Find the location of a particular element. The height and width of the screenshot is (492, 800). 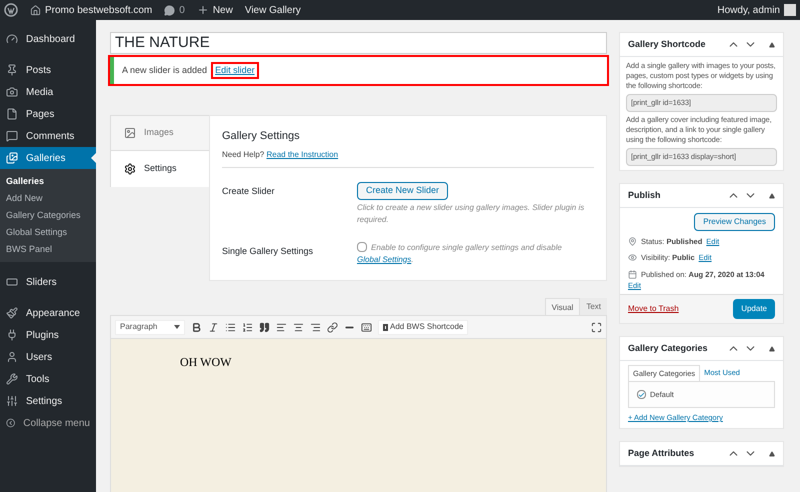

calendar-icon is located at coordinates (632, 274).